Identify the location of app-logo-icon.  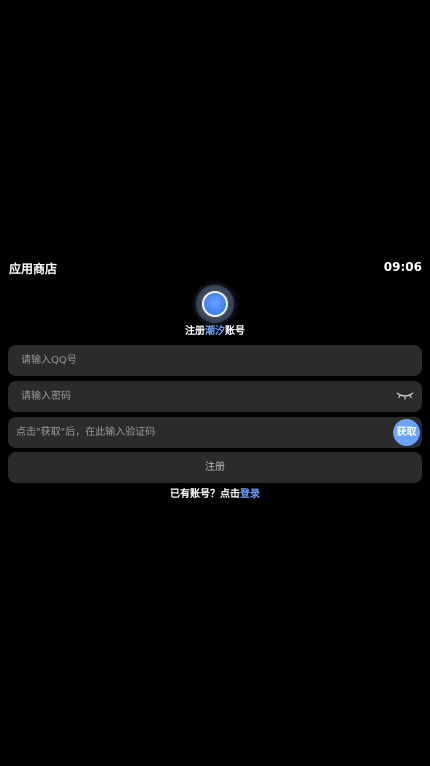
(215, 304).